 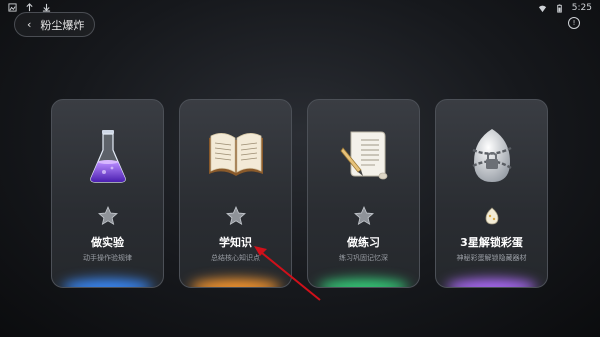 What do you see at coordinates (235, 193) in the screenshot?
I see `card-knowledge: 学知识 总结核心知识点` at bounding box center [235, 193].